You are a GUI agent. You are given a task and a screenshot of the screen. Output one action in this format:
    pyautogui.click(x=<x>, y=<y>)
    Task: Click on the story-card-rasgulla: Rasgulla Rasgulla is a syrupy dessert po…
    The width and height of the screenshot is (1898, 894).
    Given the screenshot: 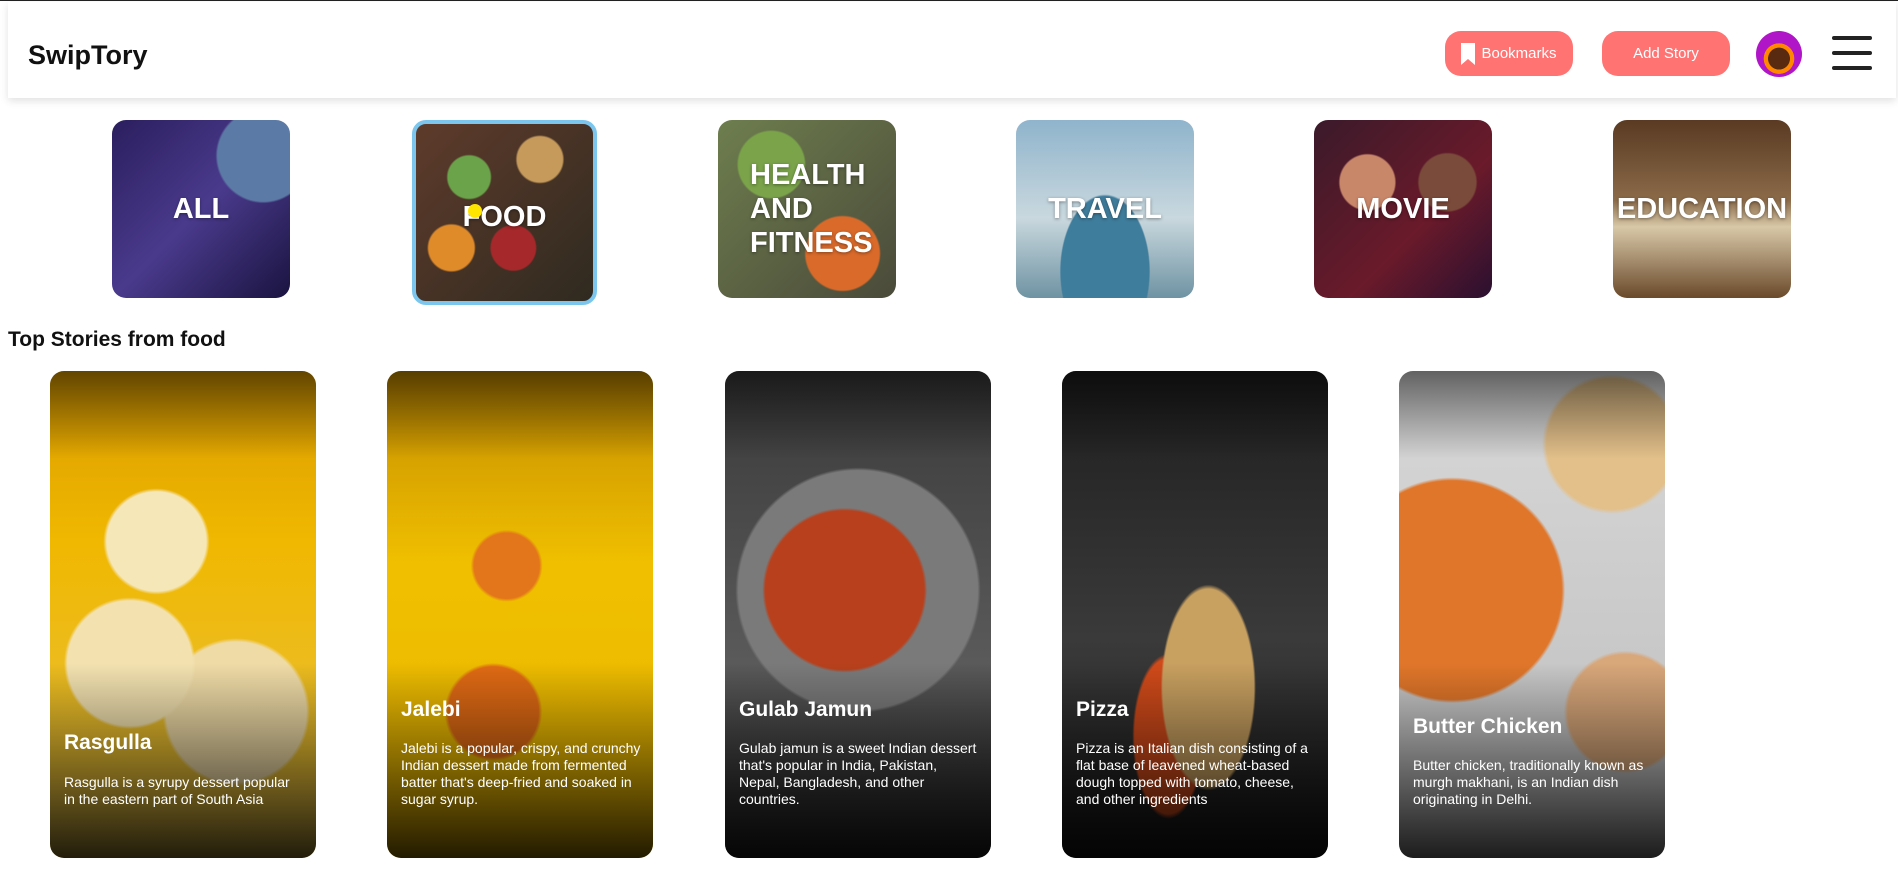 What is the action you would take?
    pyautogui.click(x=183, y=614)
    